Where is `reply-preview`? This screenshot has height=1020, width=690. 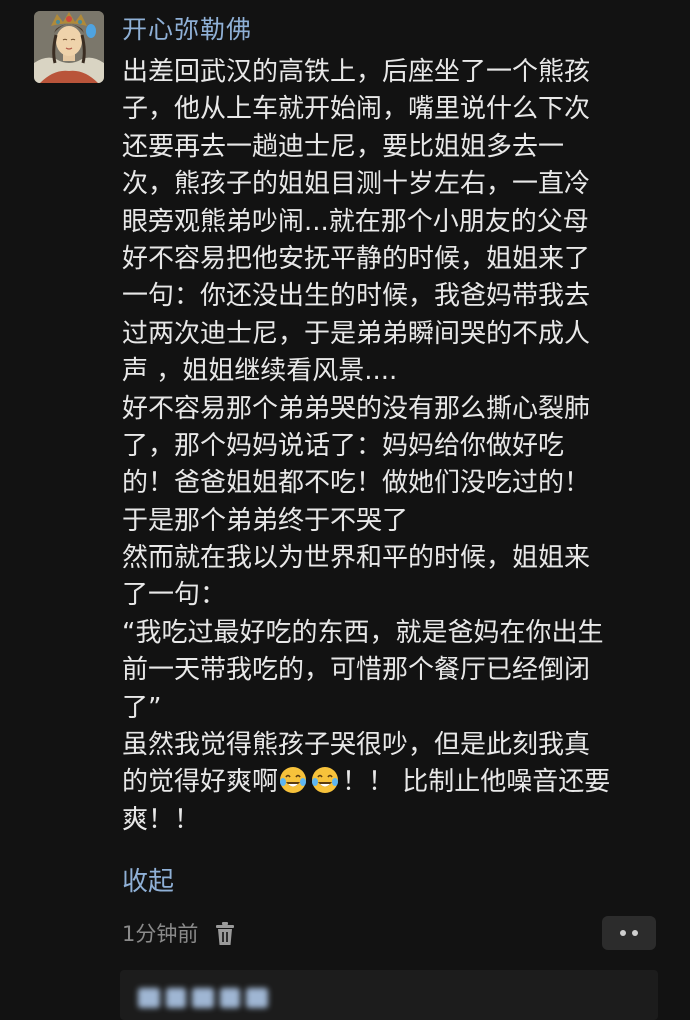 reply-preview is located at coordinates (389, 995).